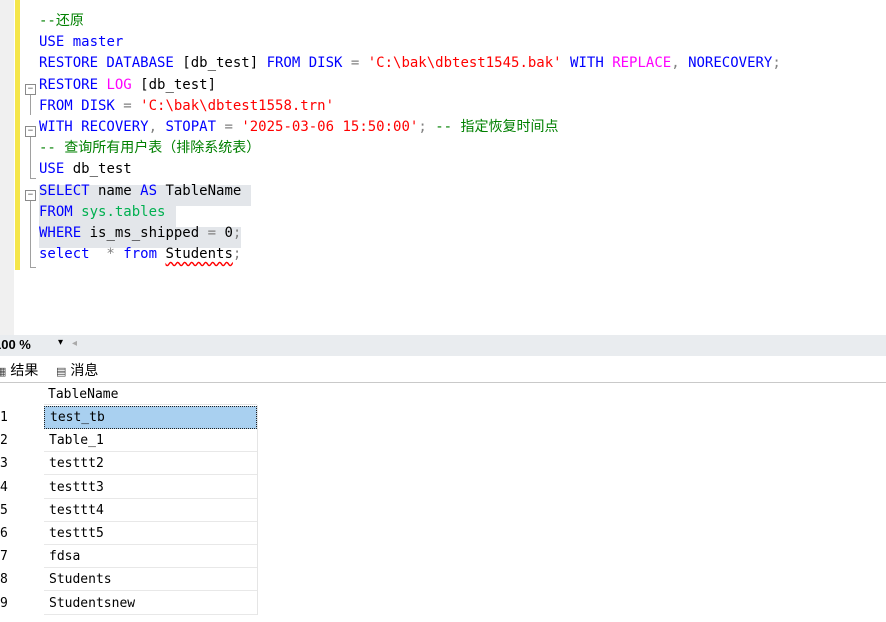 This screenshot has height=622, width=886. I want to click on code-token: FROM, so click(56, 212).